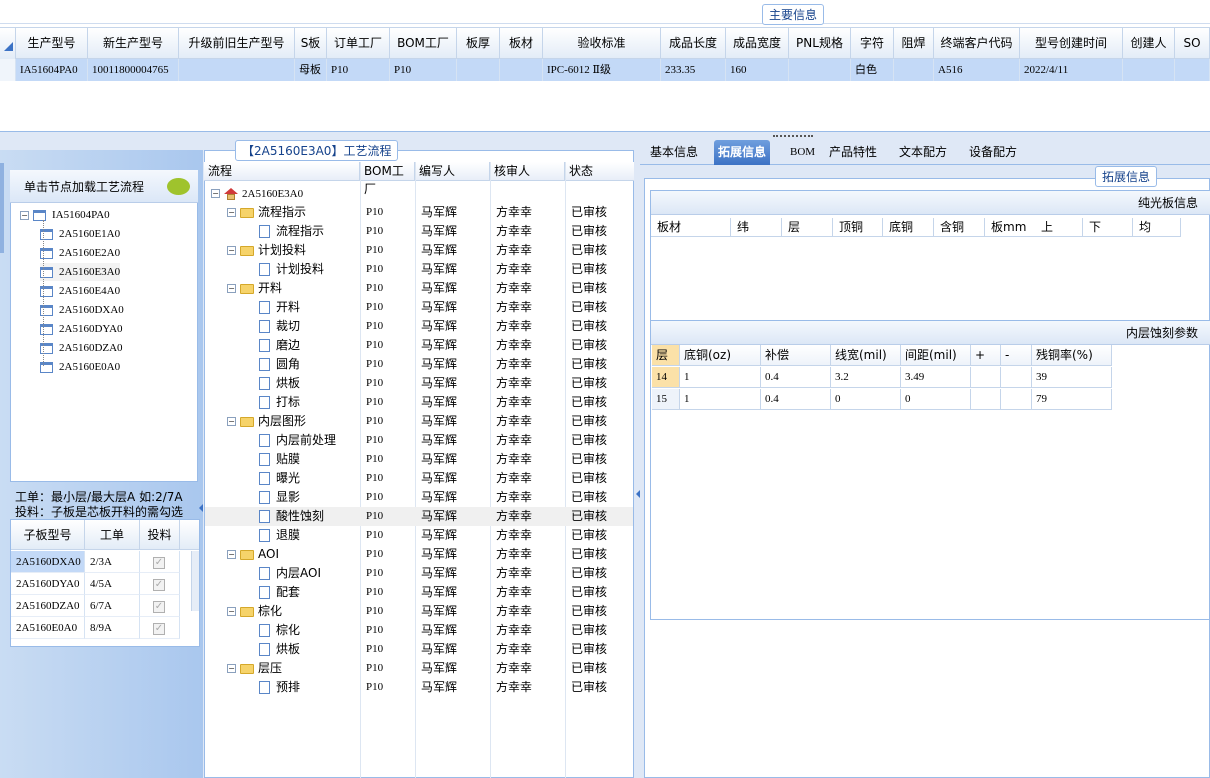 The width and height of the screenshot is (1210, 778). I want to click on row-indicator, so click(8, 70).